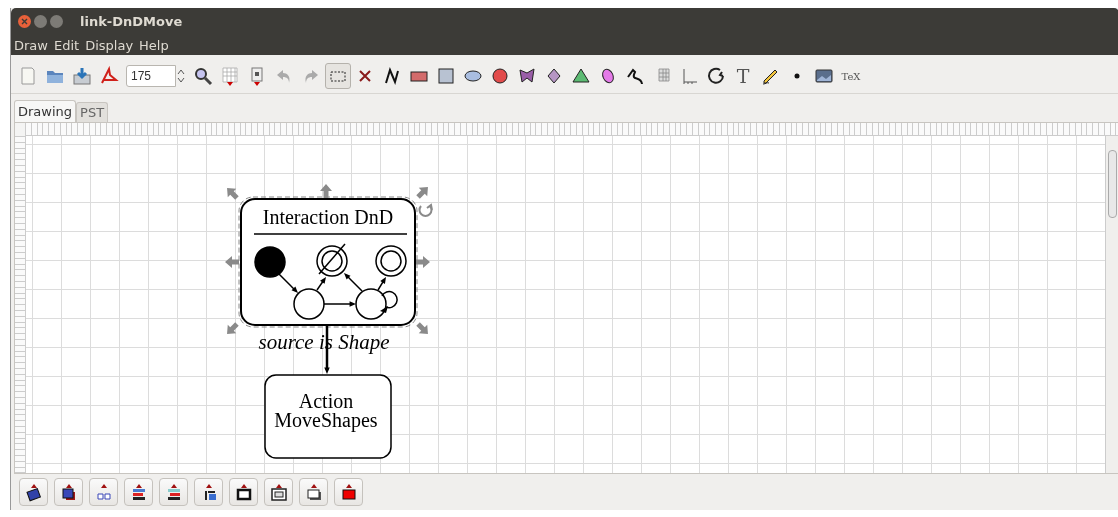 Image resolution: width=1118 pixels, height=517 pixels. I want to click on menu-item: Display, so click(109, 45).